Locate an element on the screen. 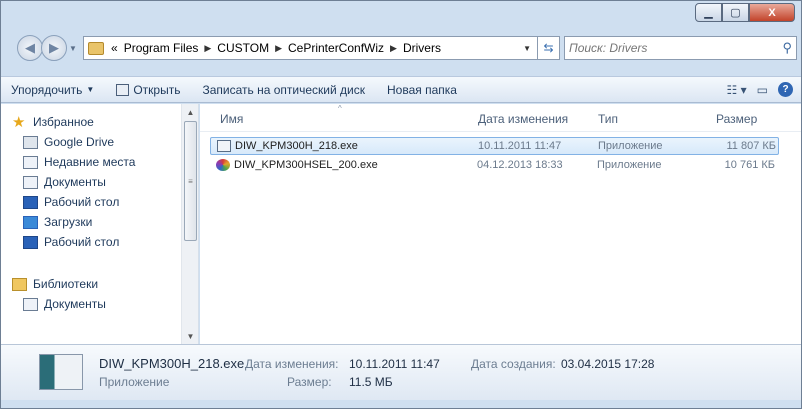 Image resolution: width=802 pixels, height=409 pixels. recent-pages-dropdown-icon: ▼ is located at coordinates (74, 48).